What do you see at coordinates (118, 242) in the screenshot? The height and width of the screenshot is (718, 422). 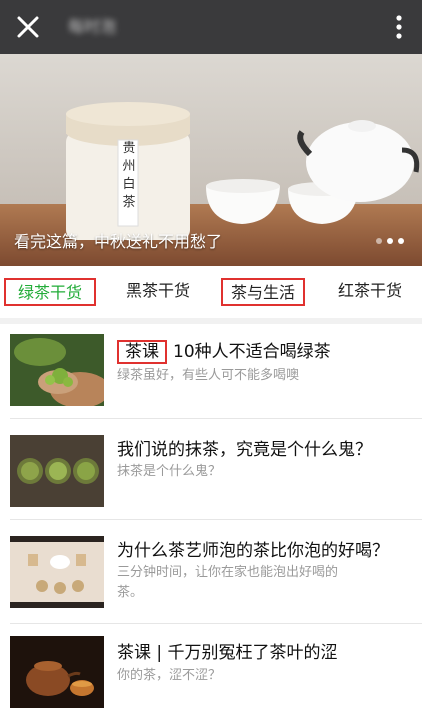 I see `banner-caption: 看完这篇，中秋送礼不用愁了` at bounding box center [118, 242].